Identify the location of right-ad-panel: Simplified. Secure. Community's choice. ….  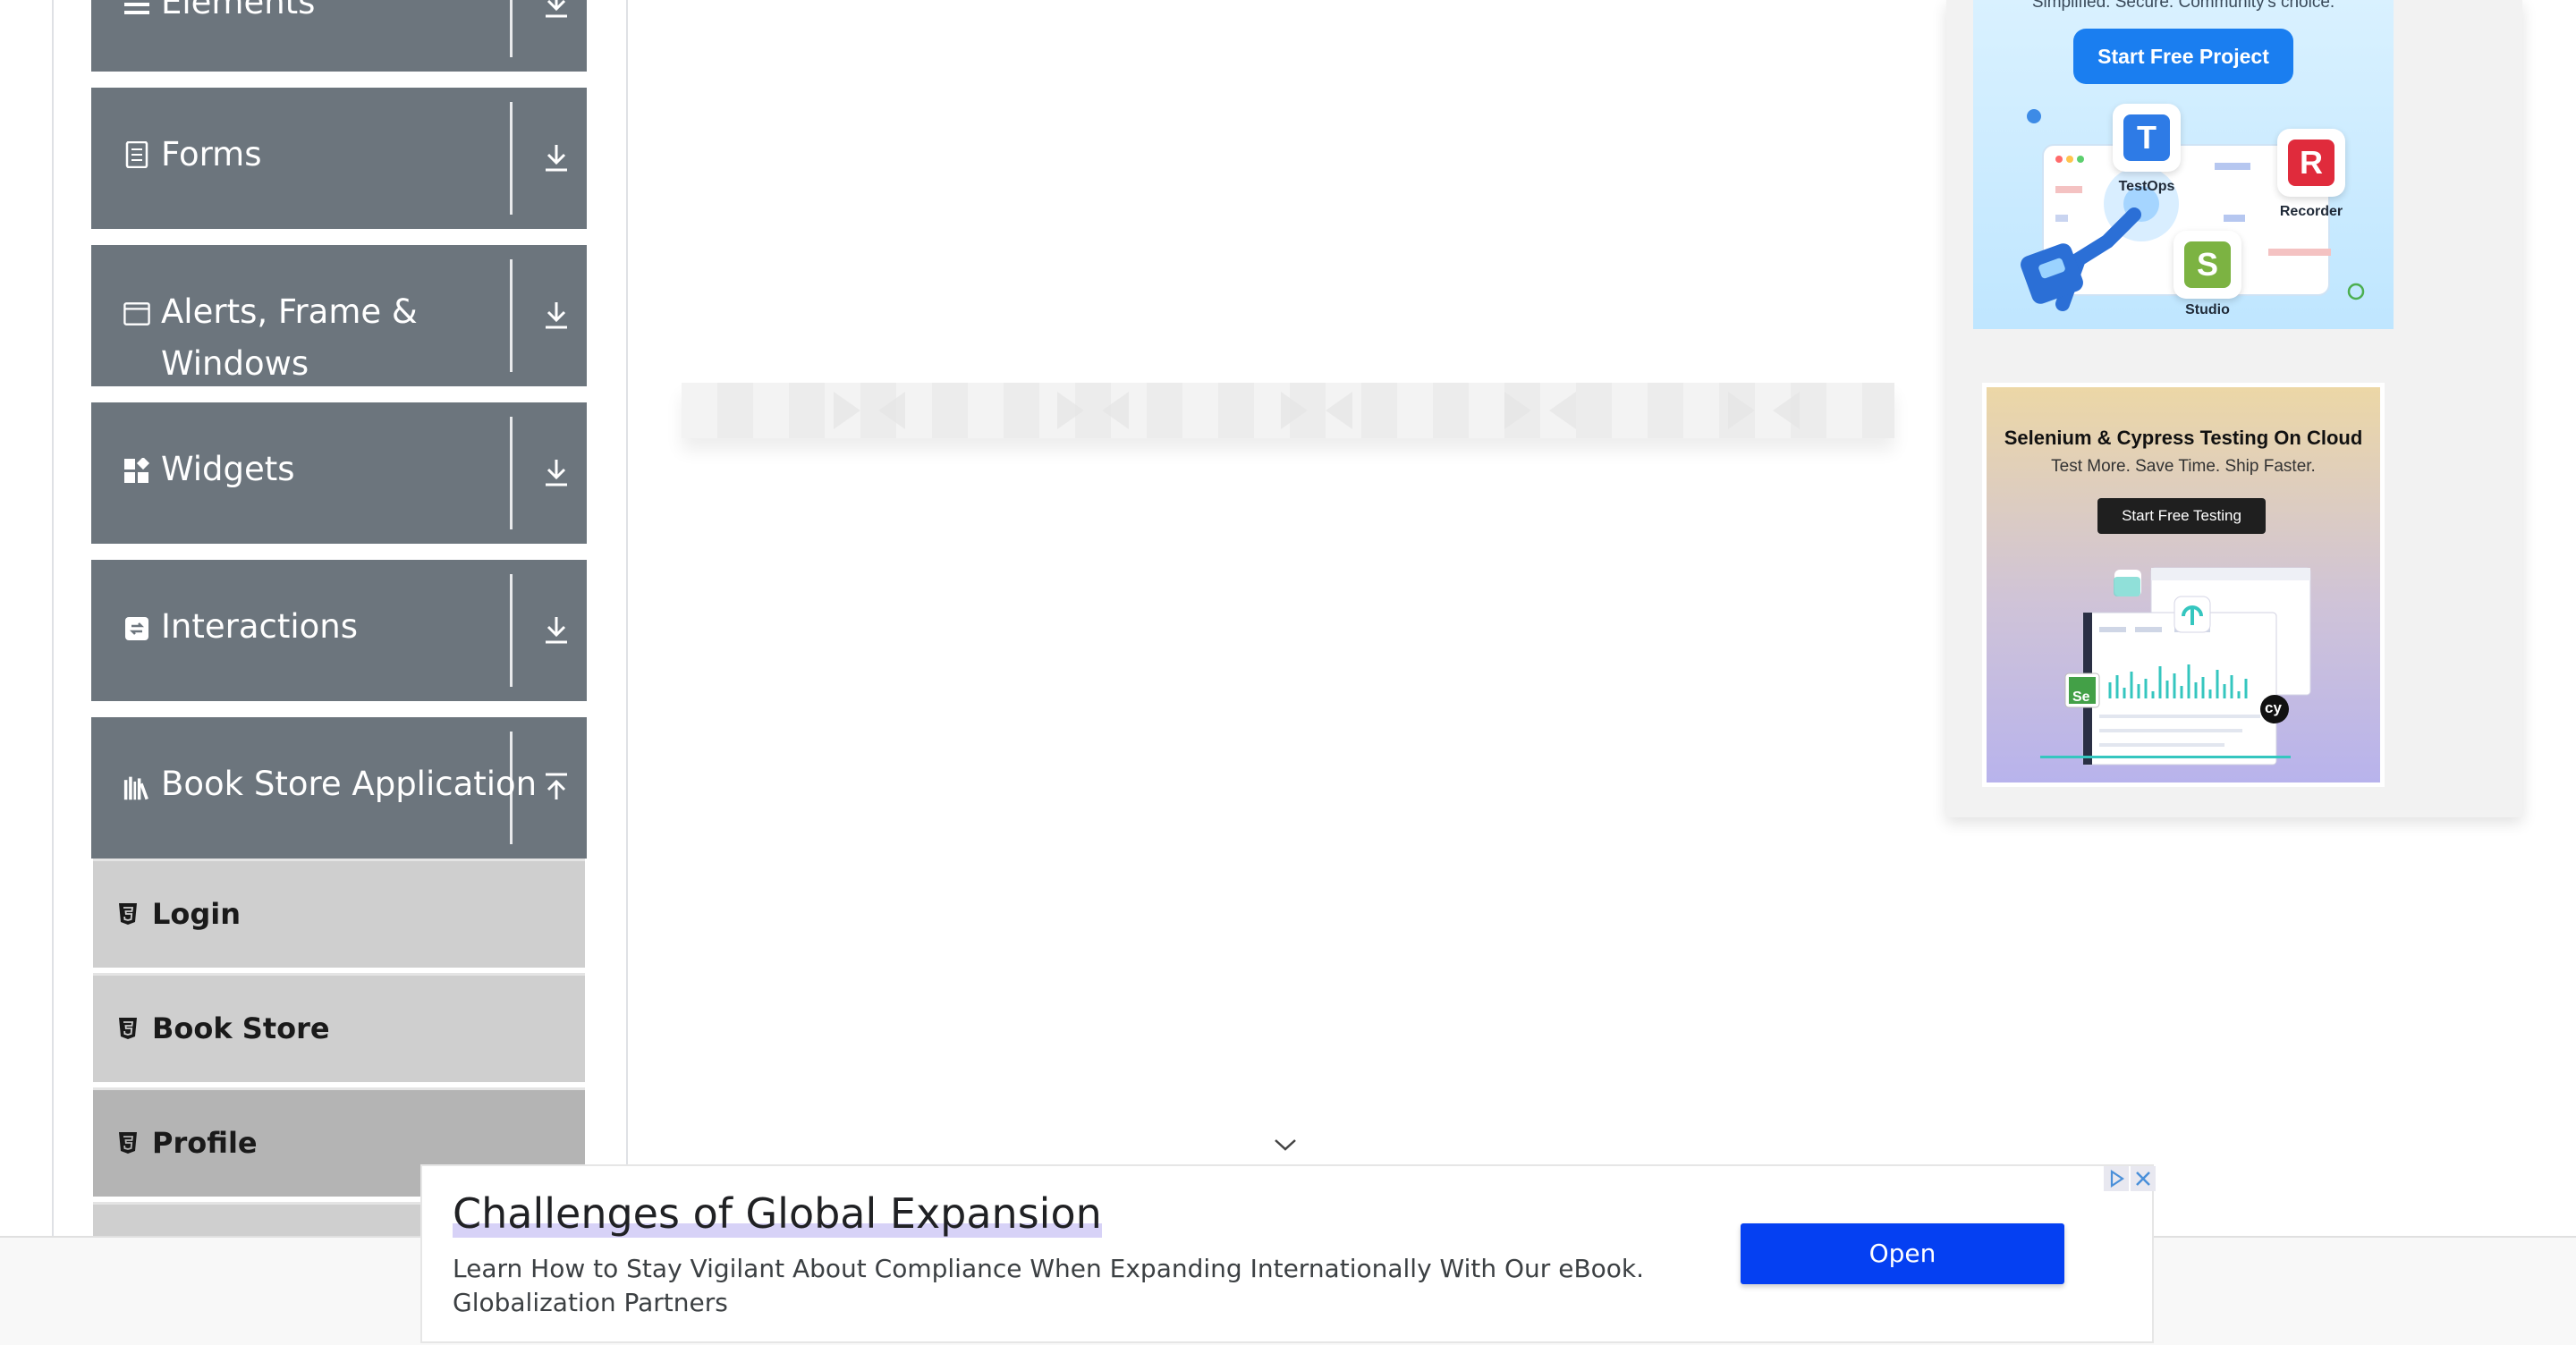
(2234, 408).